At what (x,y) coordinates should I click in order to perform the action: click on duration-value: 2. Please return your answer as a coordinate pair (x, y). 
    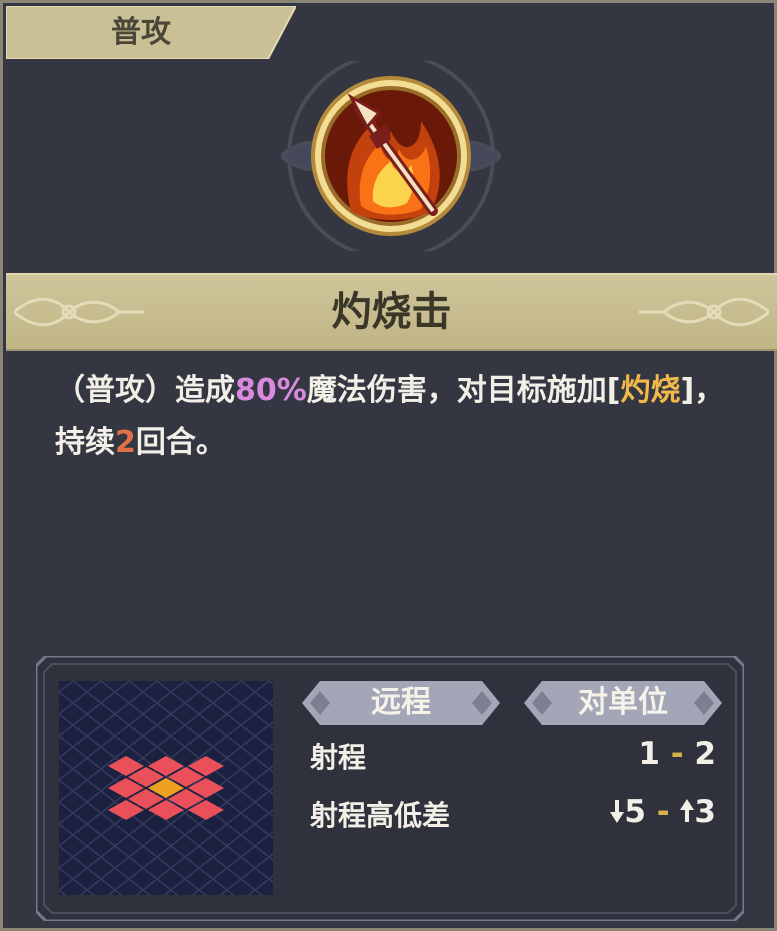
    Looking at the image, I should click on (125, 442).